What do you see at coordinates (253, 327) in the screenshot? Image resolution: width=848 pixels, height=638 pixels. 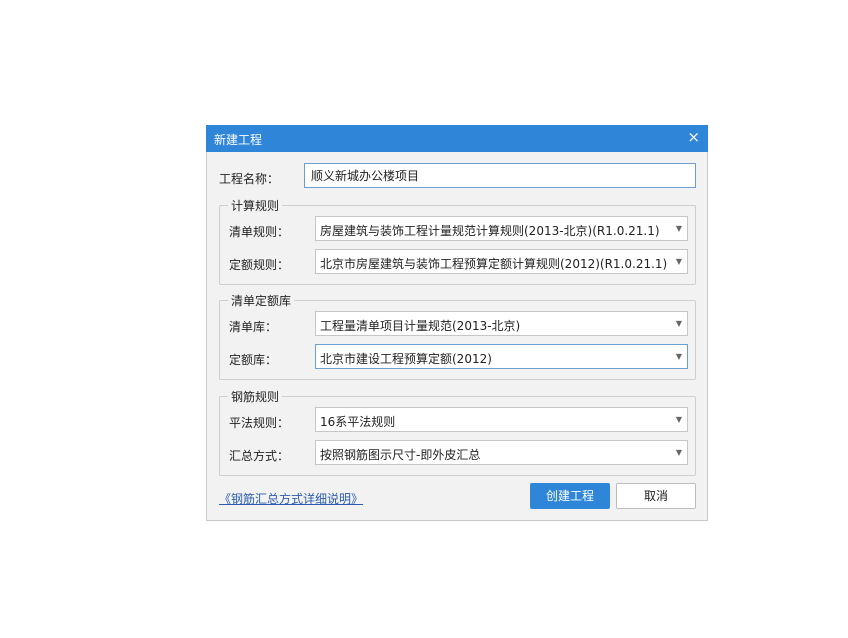 I see `list-lib-label: 清单库：` at bounding box center [253, 327].